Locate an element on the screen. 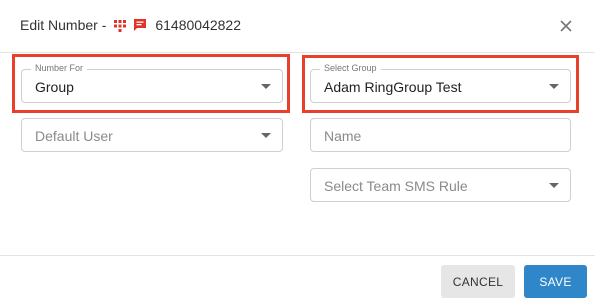 The image size is (595, 304). team-sms-rule-placeholder: Select Team SMS Rule is located at coordinates (396, 186).